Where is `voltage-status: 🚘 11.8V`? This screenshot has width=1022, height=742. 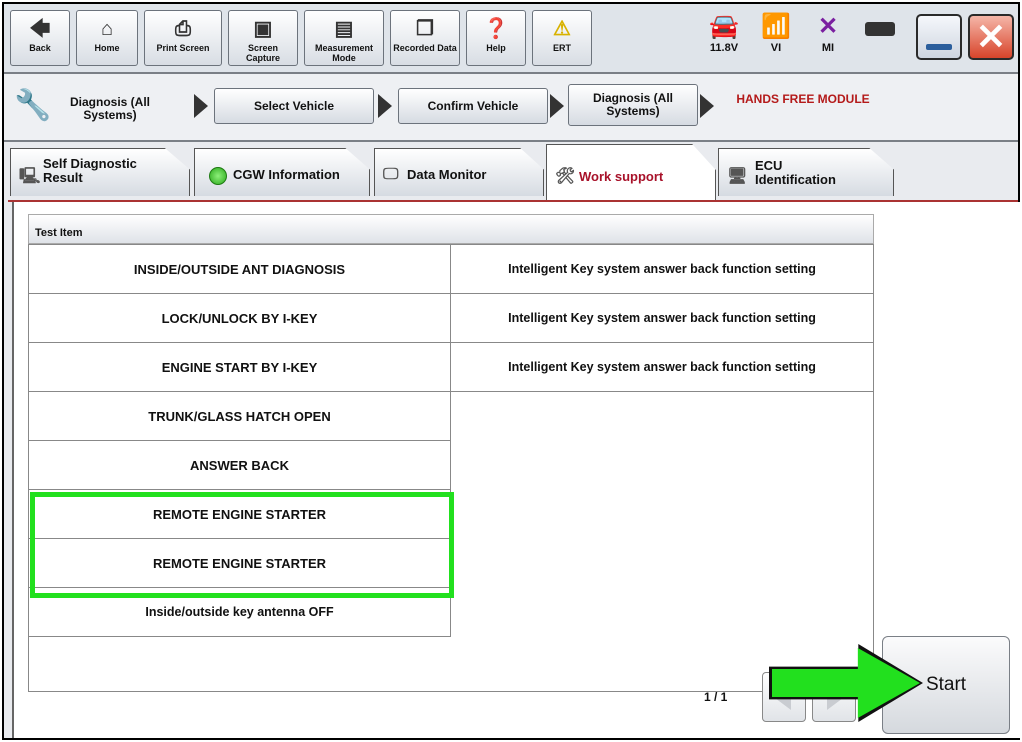
voltage-status: 🚘 11.8V is located at coordinates (724, 37).